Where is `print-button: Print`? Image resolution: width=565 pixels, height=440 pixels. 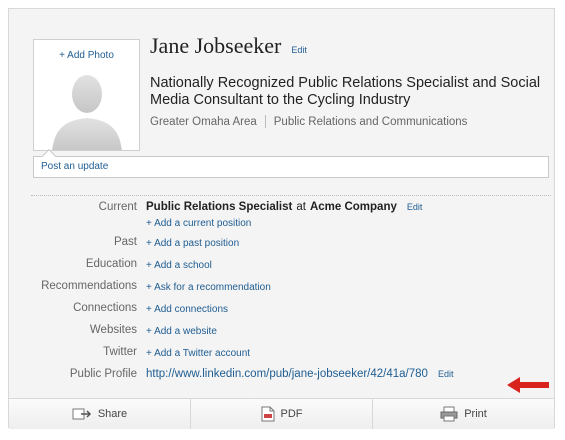
print-button: Print is located at coordinates (463, 414).